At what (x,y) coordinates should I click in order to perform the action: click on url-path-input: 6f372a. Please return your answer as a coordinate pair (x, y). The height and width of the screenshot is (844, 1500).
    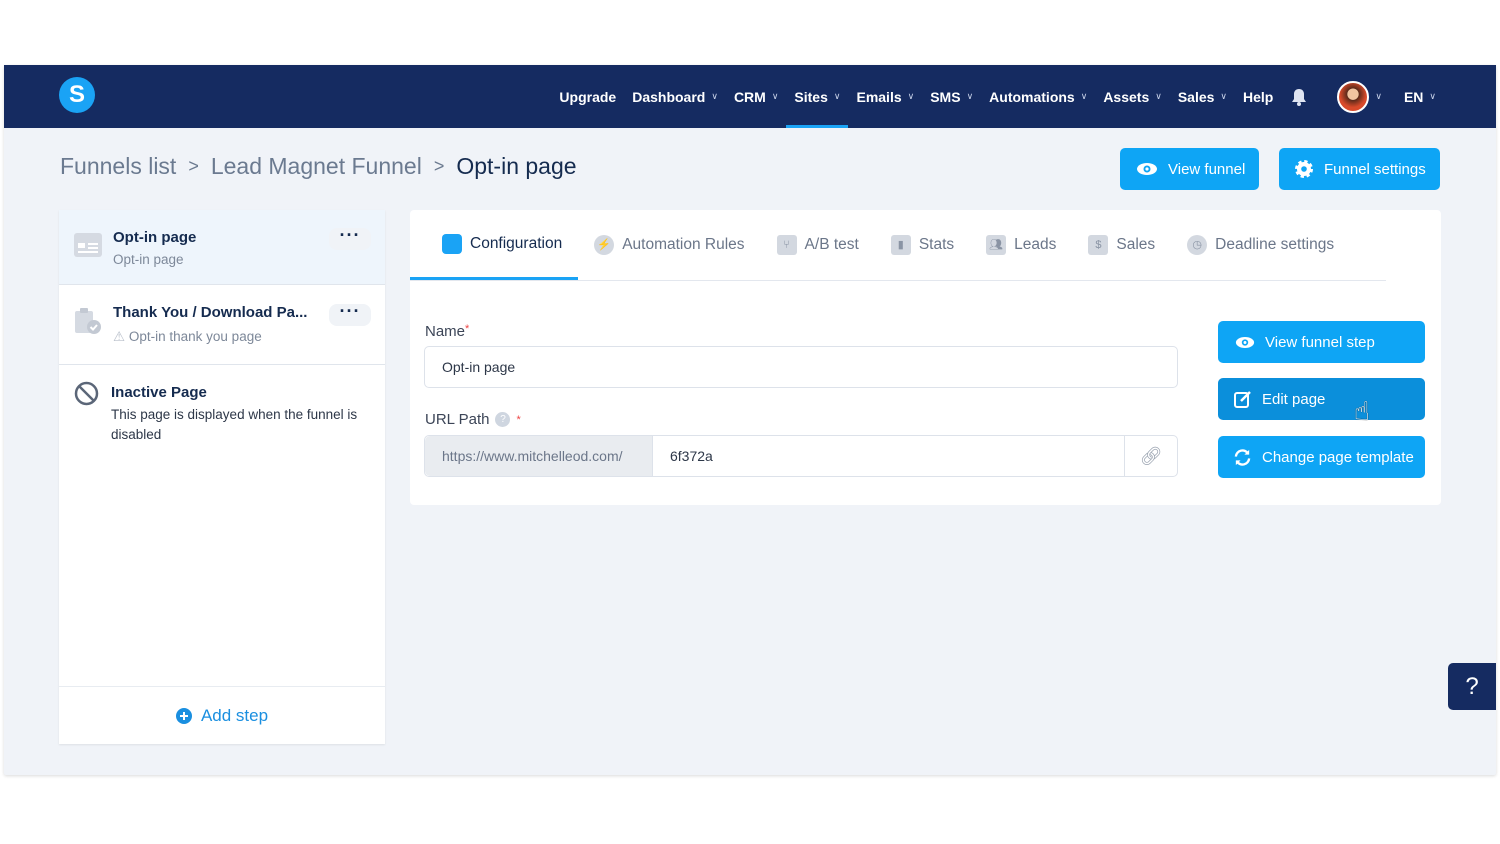
    Looking at the image, I should click on (888, 456).